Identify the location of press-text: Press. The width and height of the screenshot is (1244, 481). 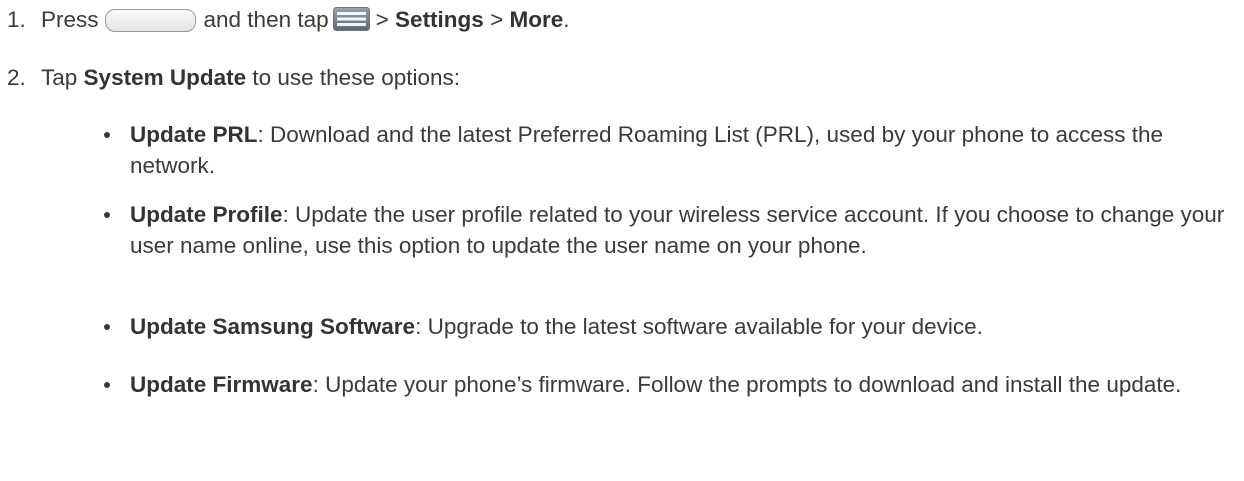
(70, 19).